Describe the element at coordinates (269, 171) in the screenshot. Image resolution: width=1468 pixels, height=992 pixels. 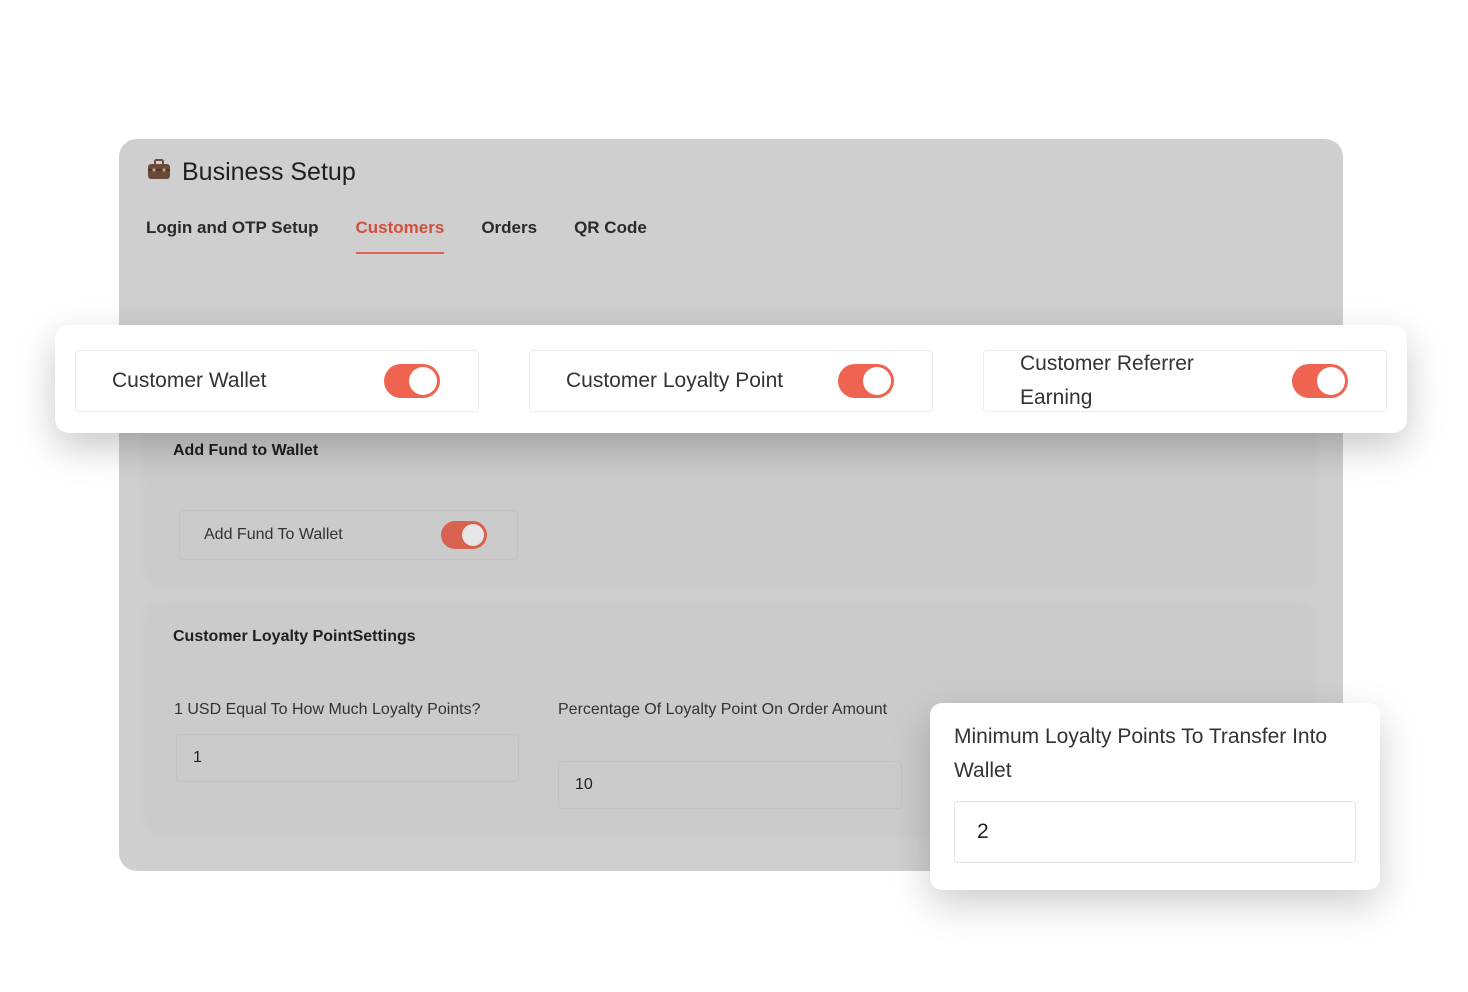
I see `page-title-text: Business Setup` at that location.